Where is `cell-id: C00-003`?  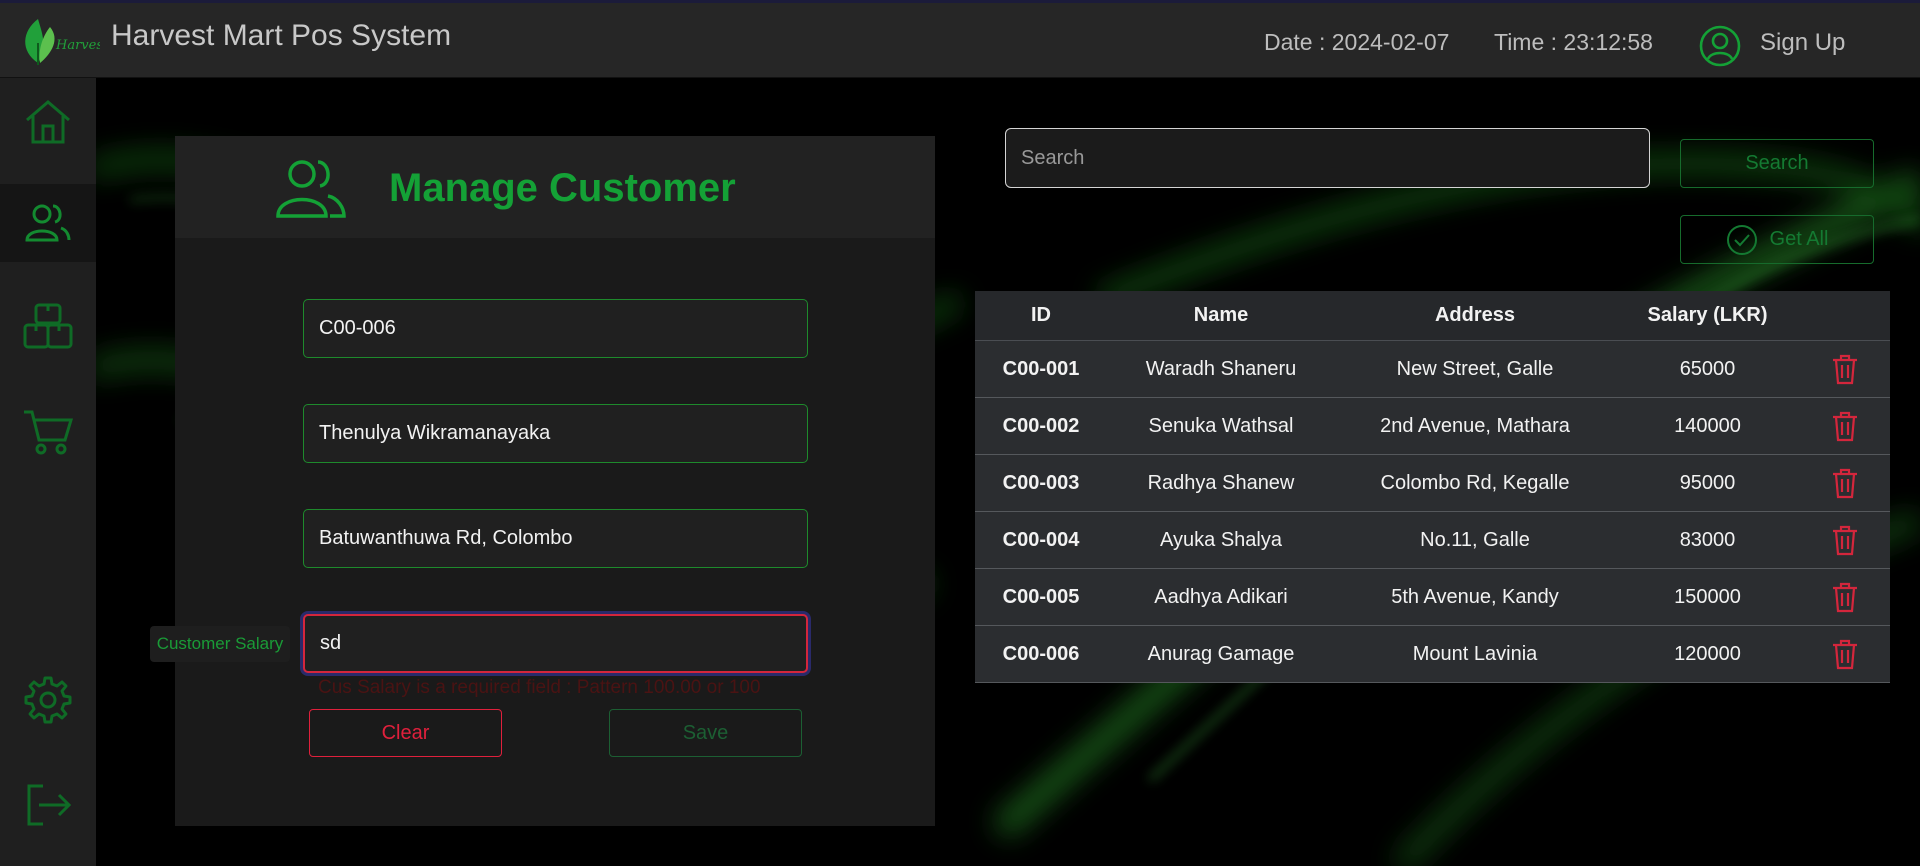
cell-id: C00-003 is located at coordinates (1041, 482).